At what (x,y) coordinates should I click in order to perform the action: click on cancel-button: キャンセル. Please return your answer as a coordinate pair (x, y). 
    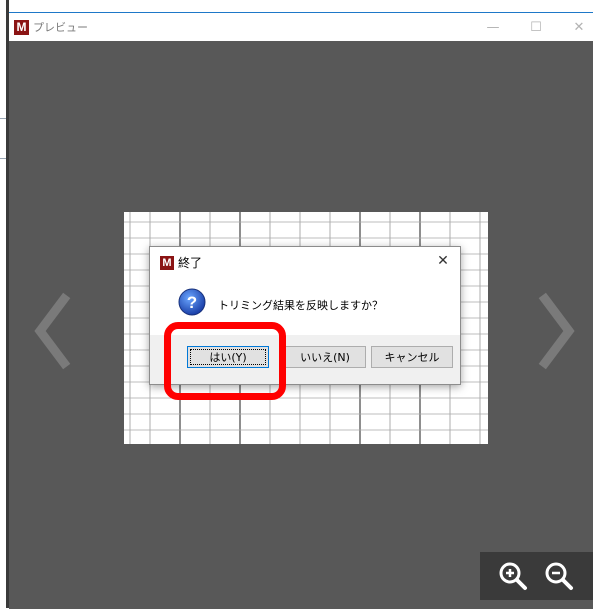
    Looking at the image, I should click on (412, 357).